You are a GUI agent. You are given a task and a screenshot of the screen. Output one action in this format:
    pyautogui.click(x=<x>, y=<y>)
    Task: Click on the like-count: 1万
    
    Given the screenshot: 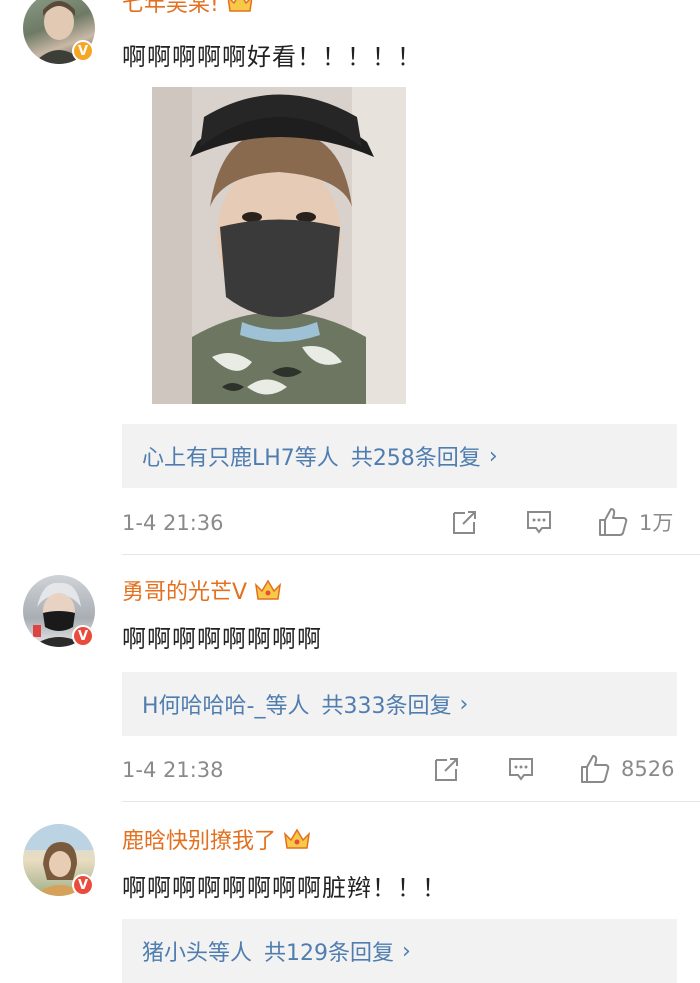 What is the action you would take?
    pyautogui.click(x=656, y=523)
    